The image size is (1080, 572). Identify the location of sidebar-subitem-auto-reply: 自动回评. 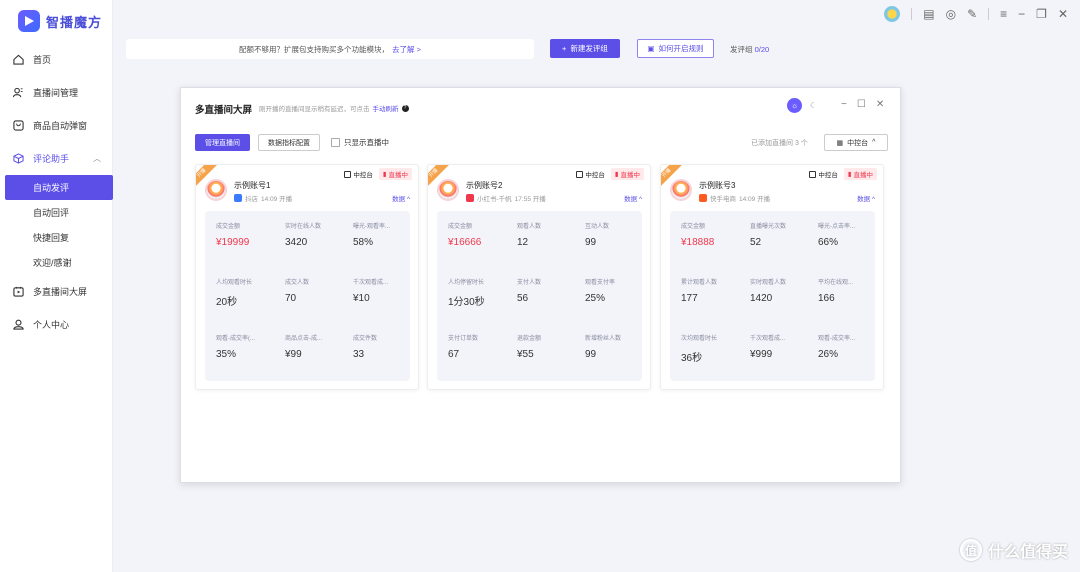
(56, 212).